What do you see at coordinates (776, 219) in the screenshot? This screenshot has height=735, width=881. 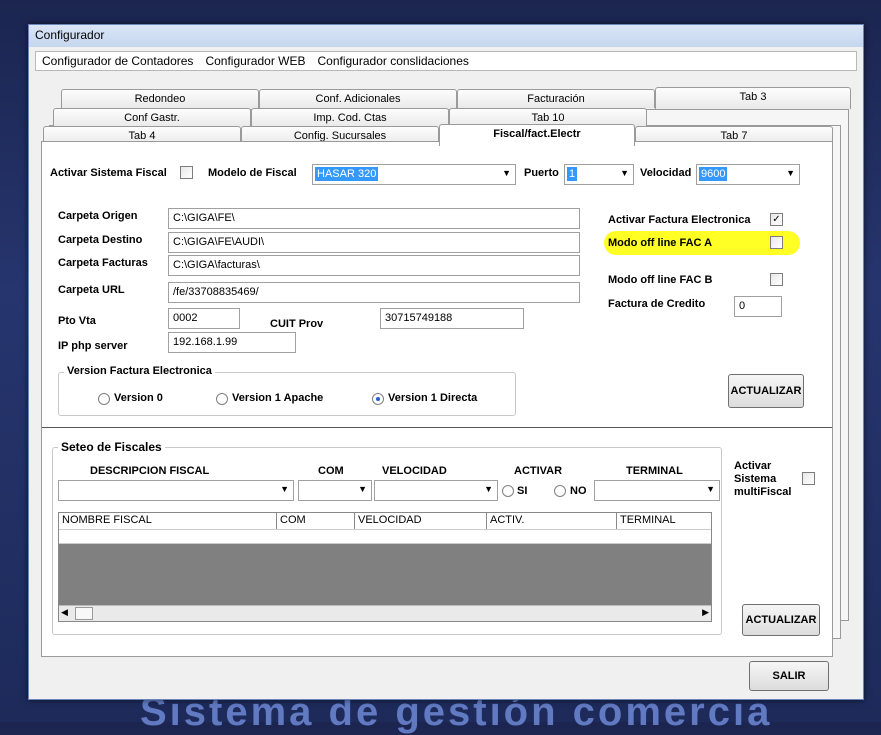 I see `activar-fe-checkbox: ✓` at bounding box center [776, 219].